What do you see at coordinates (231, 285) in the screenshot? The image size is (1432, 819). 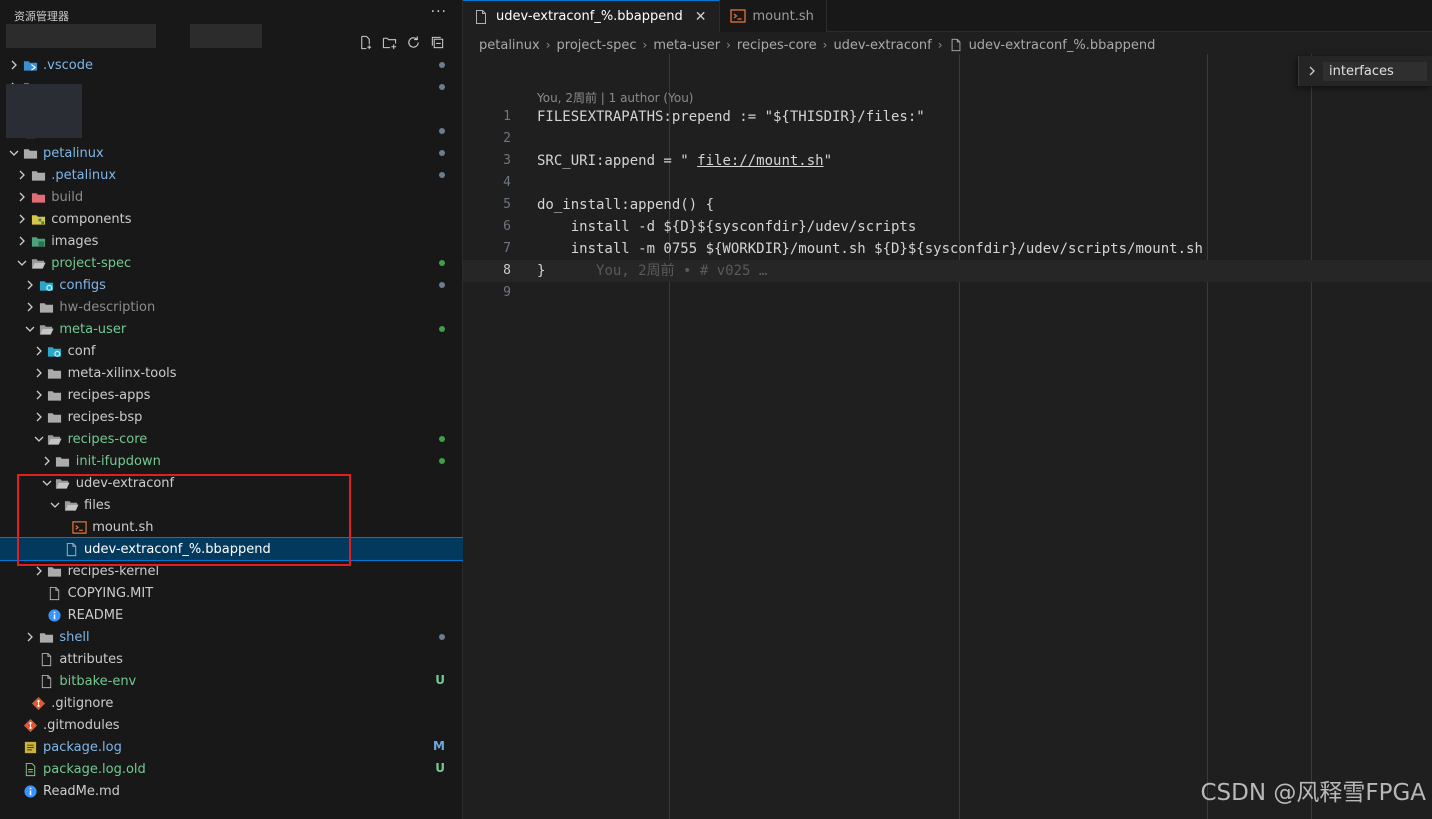 I see `tree-item: configs` at bounding box center [231, 285].